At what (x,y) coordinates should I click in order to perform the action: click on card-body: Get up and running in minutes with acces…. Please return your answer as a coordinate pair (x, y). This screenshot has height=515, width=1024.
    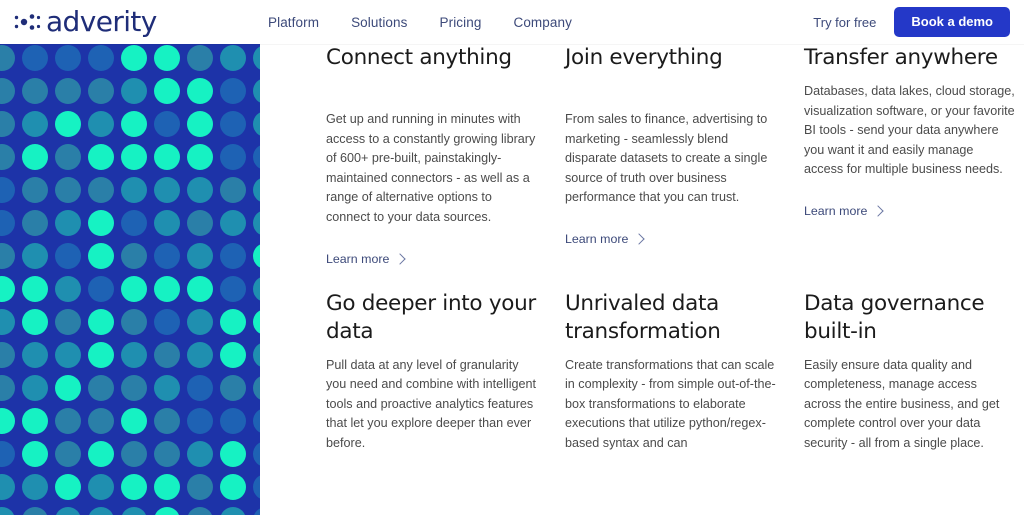
    Looking at the image, I should click on (431, 168).